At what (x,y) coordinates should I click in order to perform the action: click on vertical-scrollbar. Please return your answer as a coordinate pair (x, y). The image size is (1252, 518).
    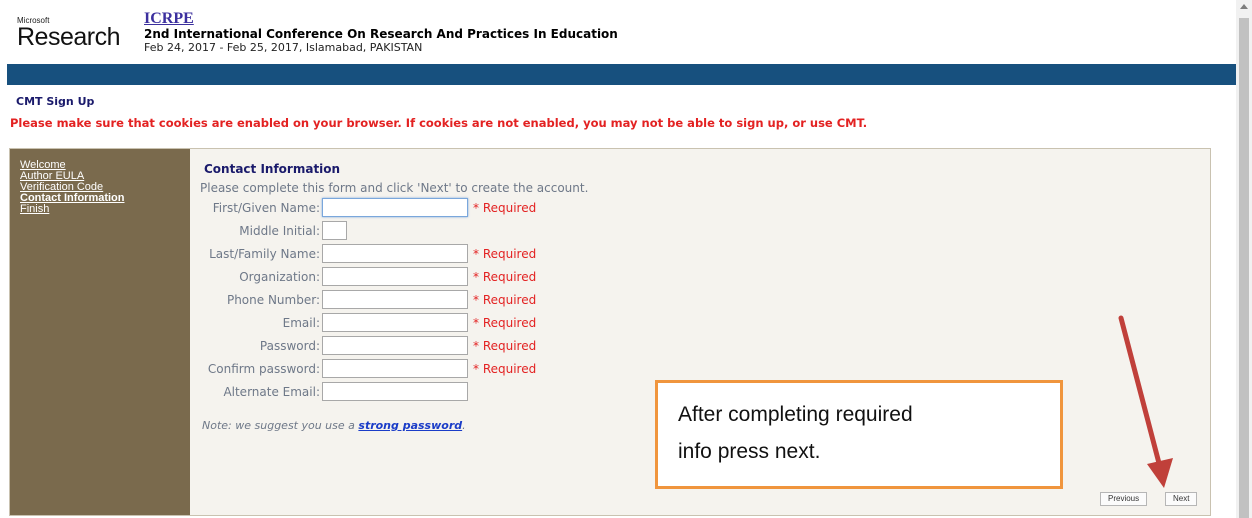
    Looking at the image, I should click on (1244, 259).